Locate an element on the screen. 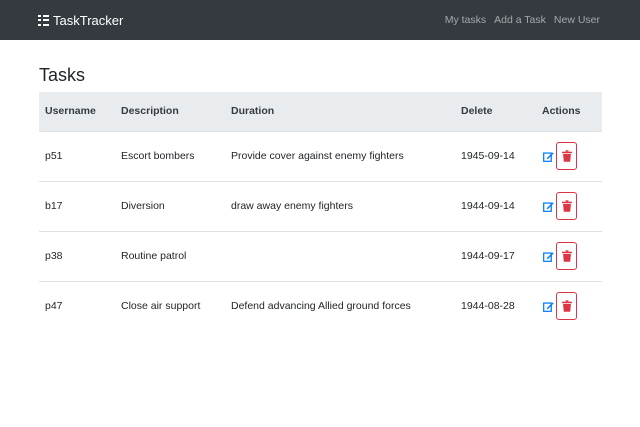 The height and width of the screenshot is (427, 640). header-duration: Duration is located at coordinates (340, 112).